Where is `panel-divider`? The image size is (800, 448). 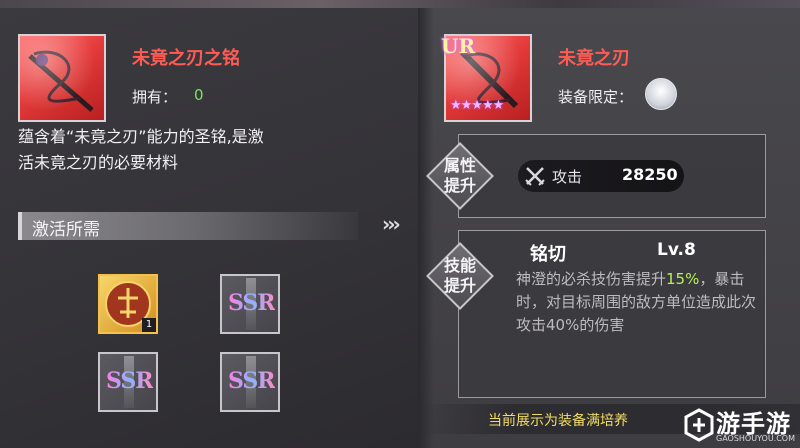
panel-divider is located at coordinates (426, 228).